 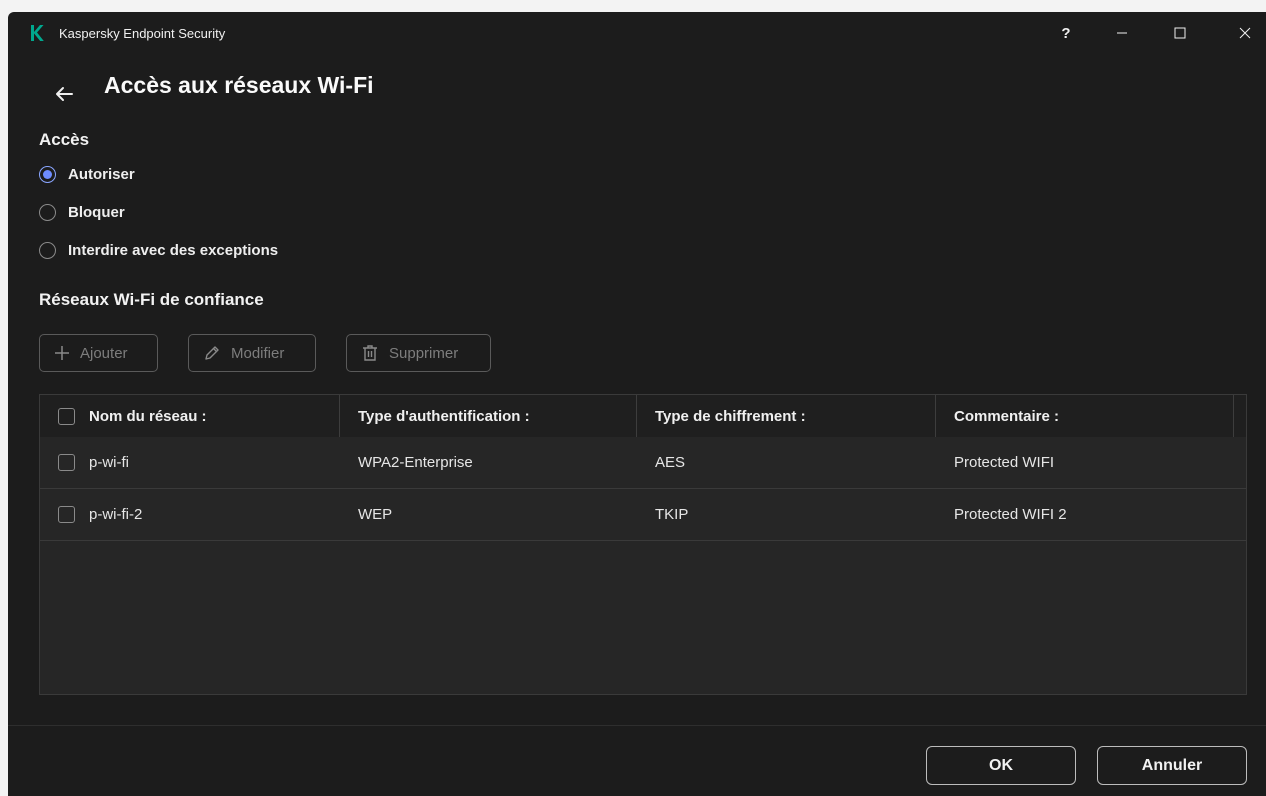 What do you see at coordinates (37, 33) in the screenshot?
I see `kaspersky-logo-icon` at bounding box center [37, 33].